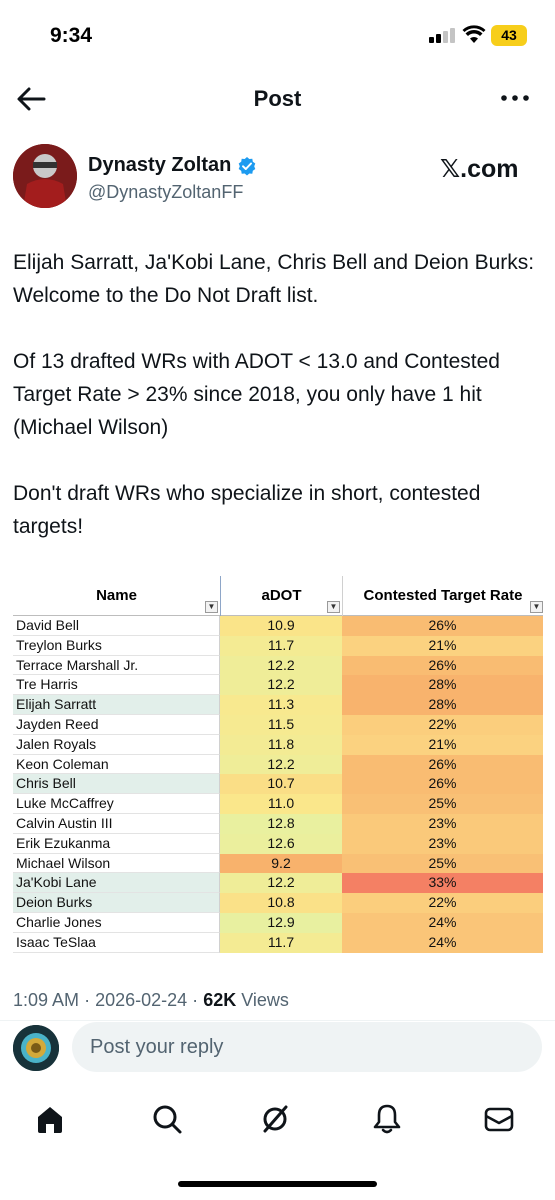 This screenshot has height=1200, width=555. I want to click on cell-player-name: Charlie Jones, so click(116, 922).